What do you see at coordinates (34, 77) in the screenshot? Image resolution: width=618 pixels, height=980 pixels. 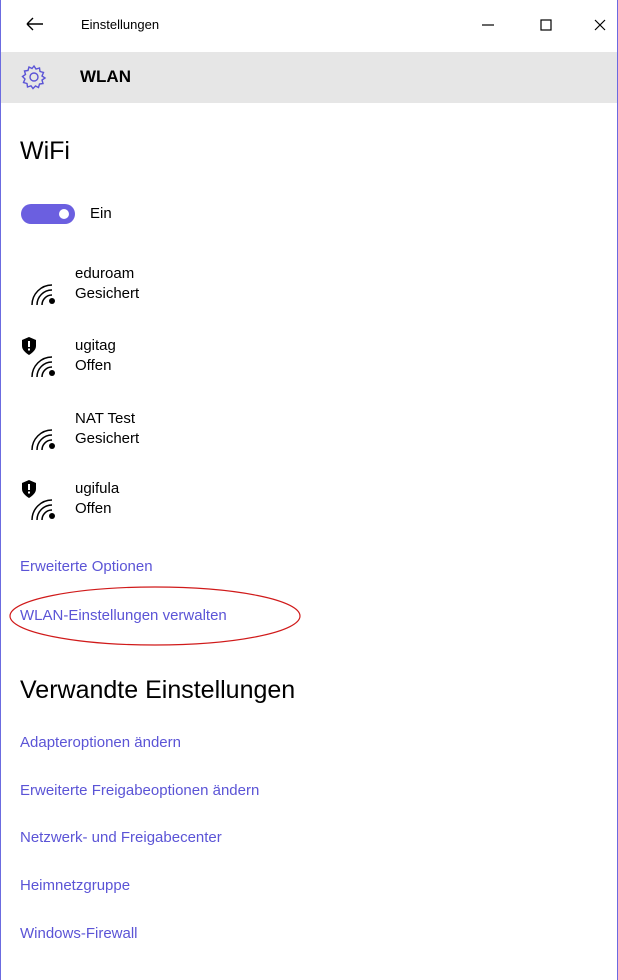 I see `gear-icon` at bounding box center [34, 77].